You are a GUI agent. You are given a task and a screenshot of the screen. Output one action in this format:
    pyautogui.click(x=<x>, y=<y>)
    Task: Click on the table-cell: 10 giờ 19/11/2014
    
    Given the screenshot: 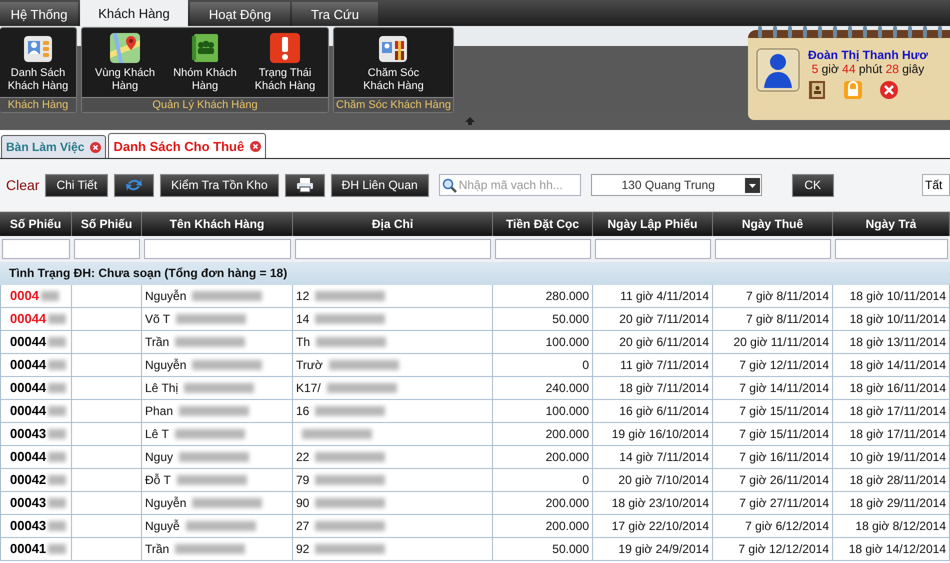 What is the action you would take?
    pyautogui.click(x=891, y=457)
    